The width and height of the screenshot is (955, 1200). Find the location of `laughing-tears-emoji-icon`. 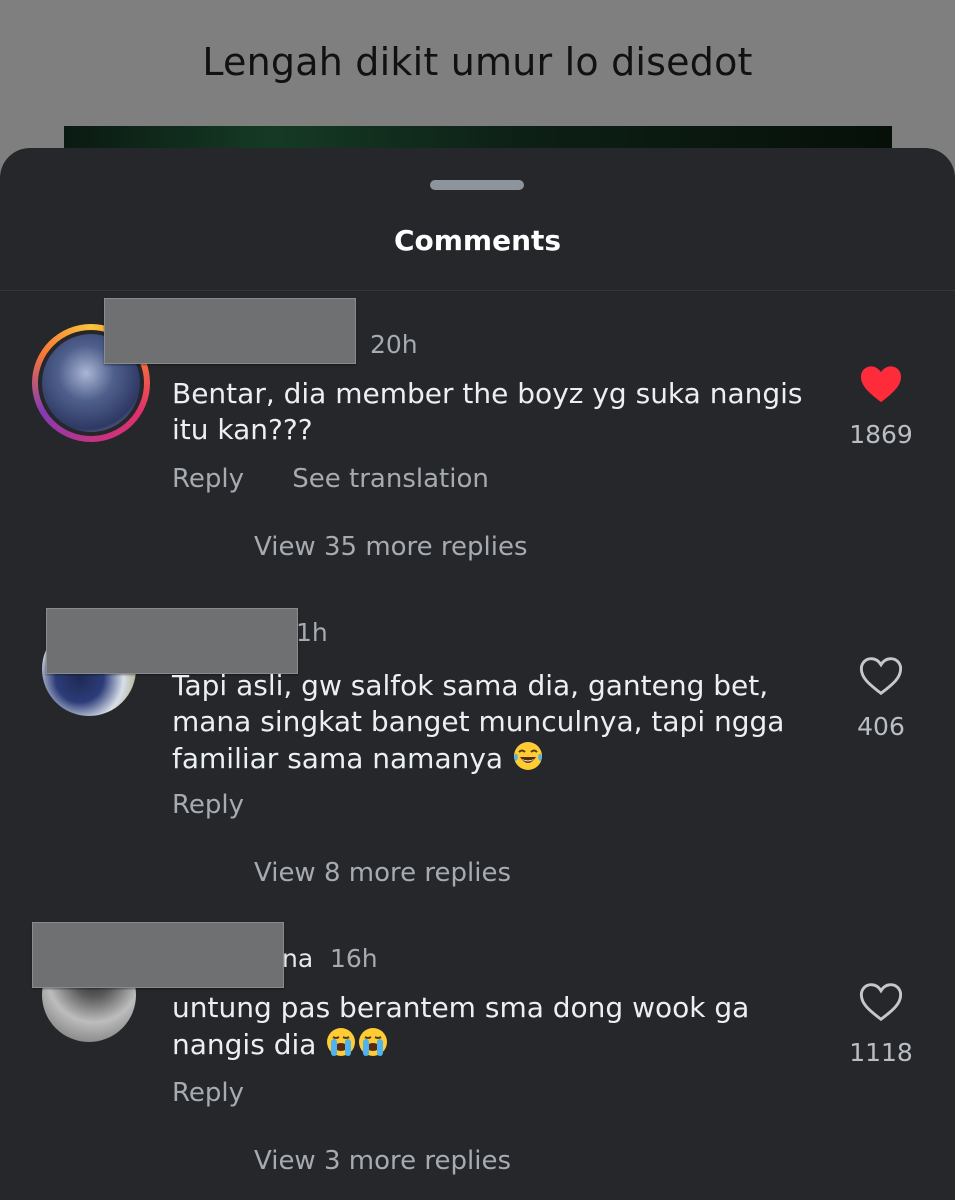

laughing-tears-emoji-icon is located at coordinates (528, 756).